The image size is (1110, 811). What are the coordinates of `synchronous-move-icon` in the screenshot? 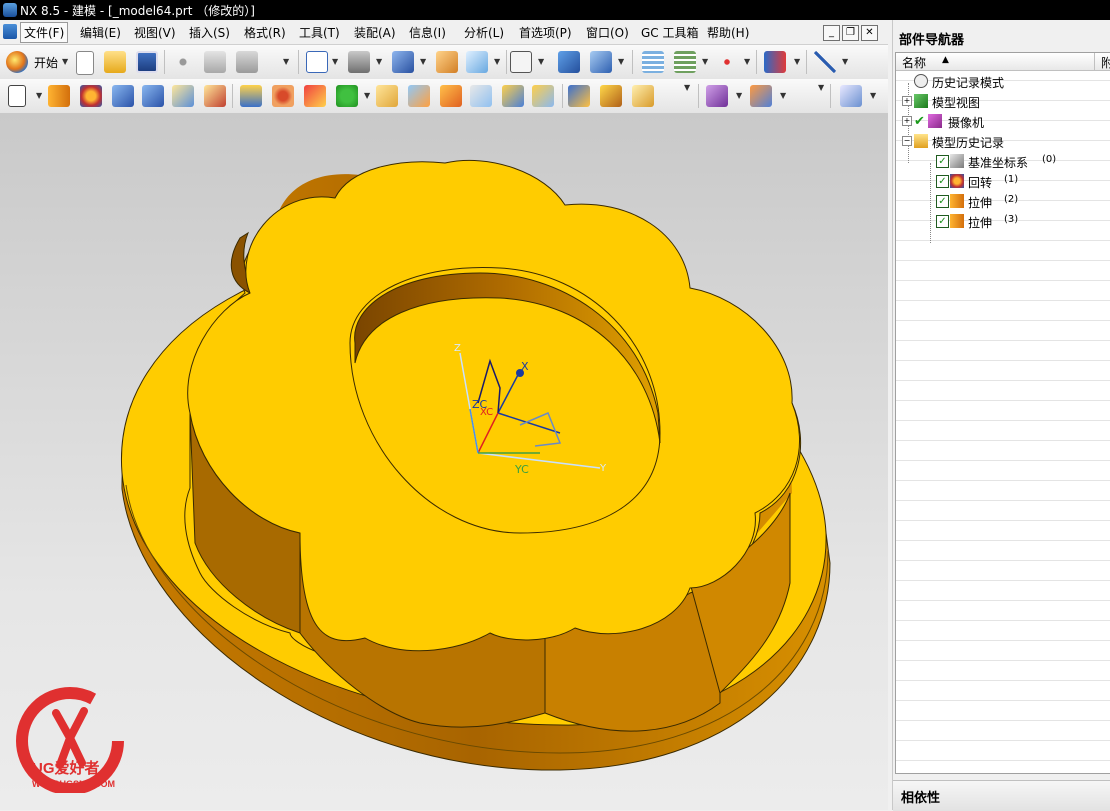 It's located at (717, 96).